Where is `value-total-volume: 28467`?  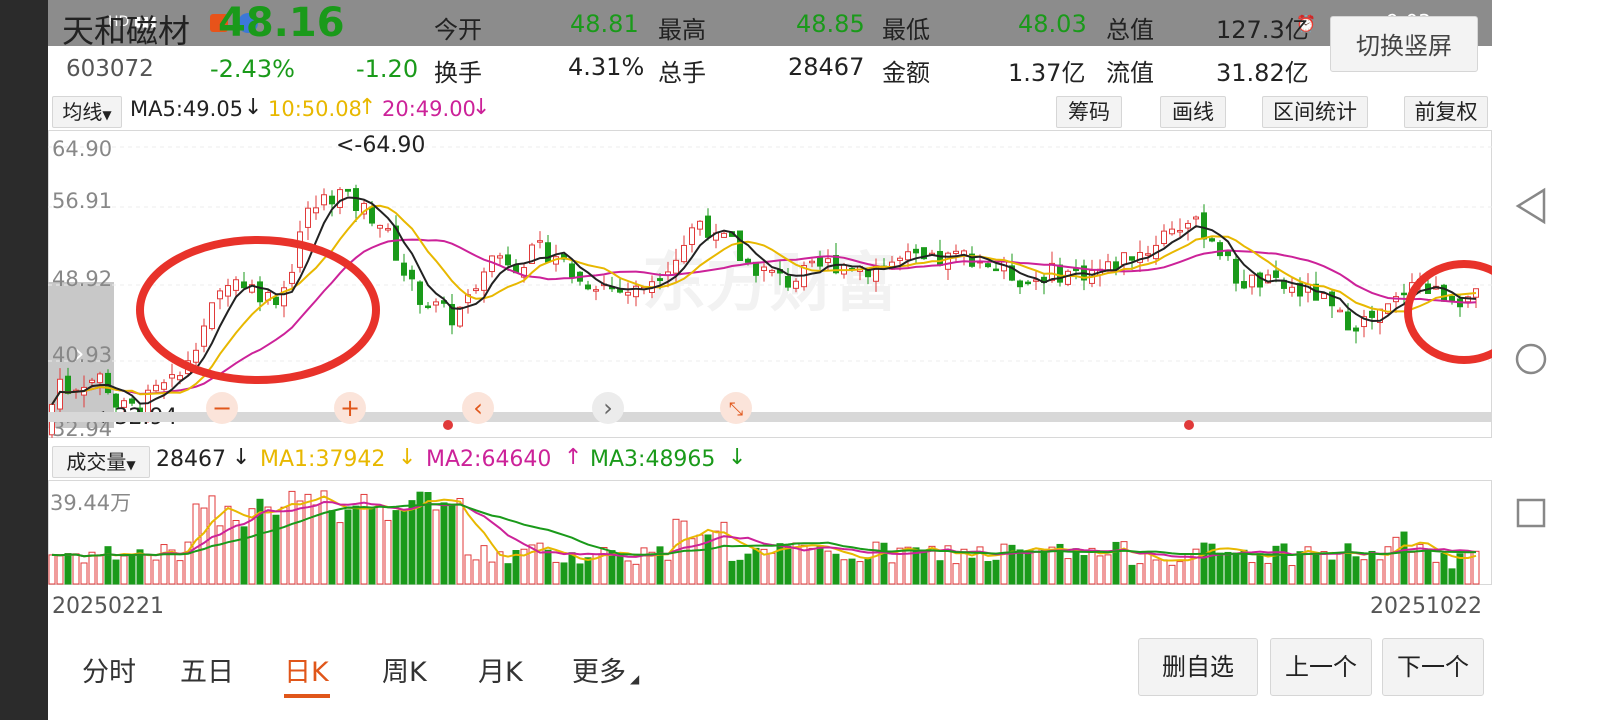 value-total-volume: 28467 is located at coordinates (826, 67).